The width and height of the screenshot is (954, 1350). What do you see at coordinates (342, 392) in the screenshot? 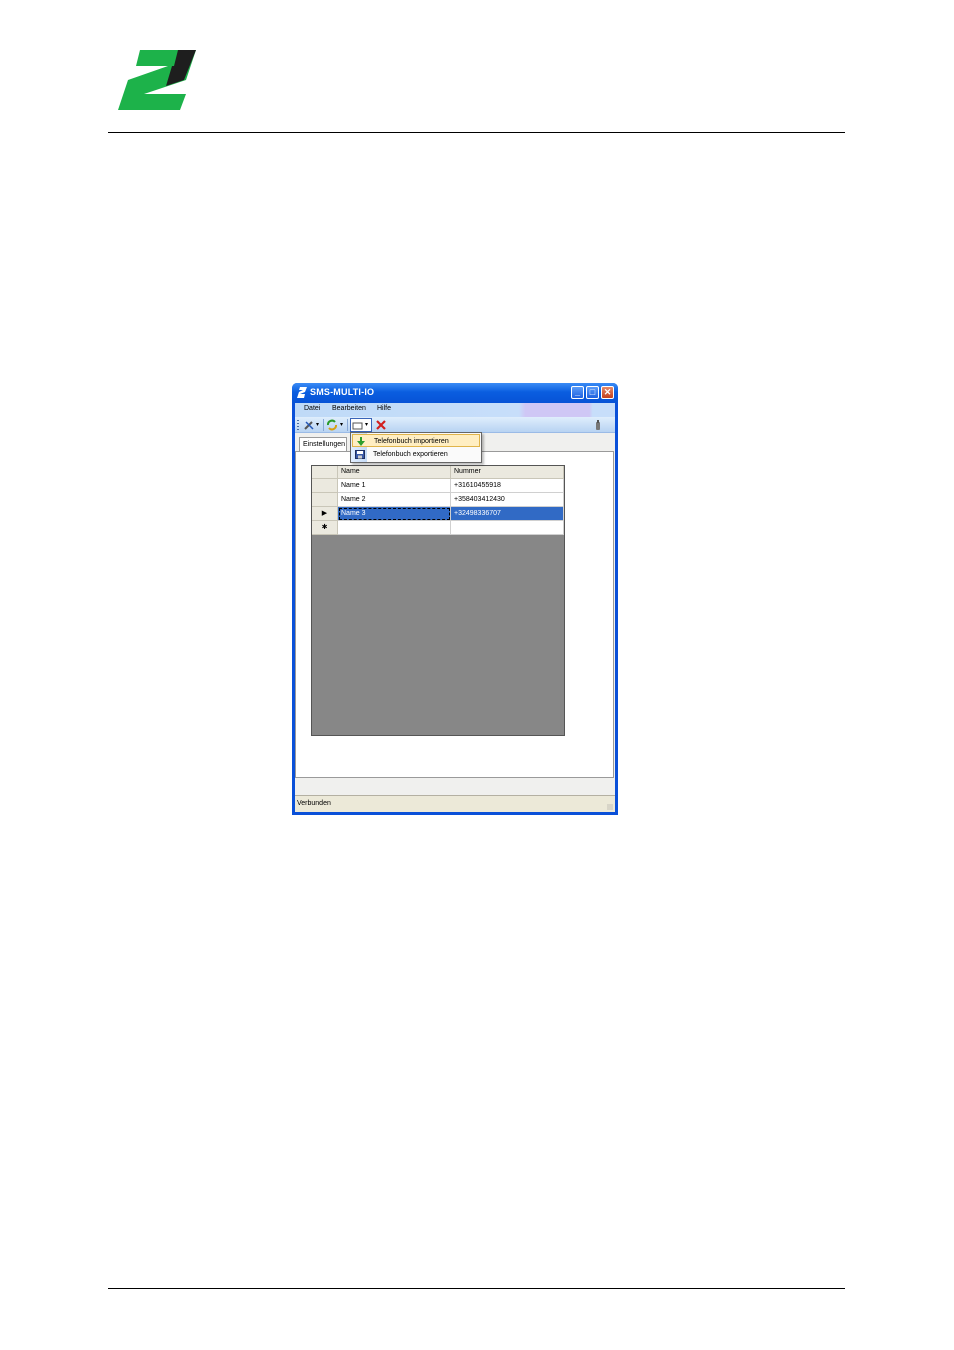
I see `window-title: SMS-MULTI-IO` at bounding box center [342, 392].